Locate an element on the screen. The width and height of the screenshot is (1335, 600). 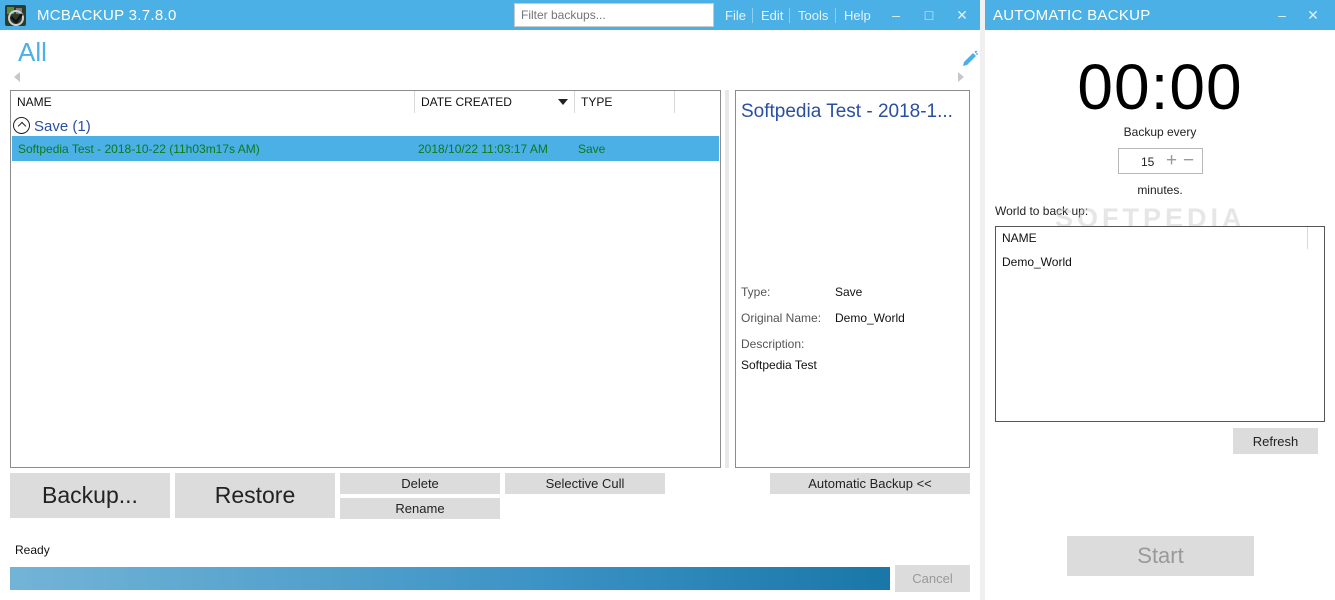
detail-original-name-label: Original Name: is located at coordinates (781, 318).